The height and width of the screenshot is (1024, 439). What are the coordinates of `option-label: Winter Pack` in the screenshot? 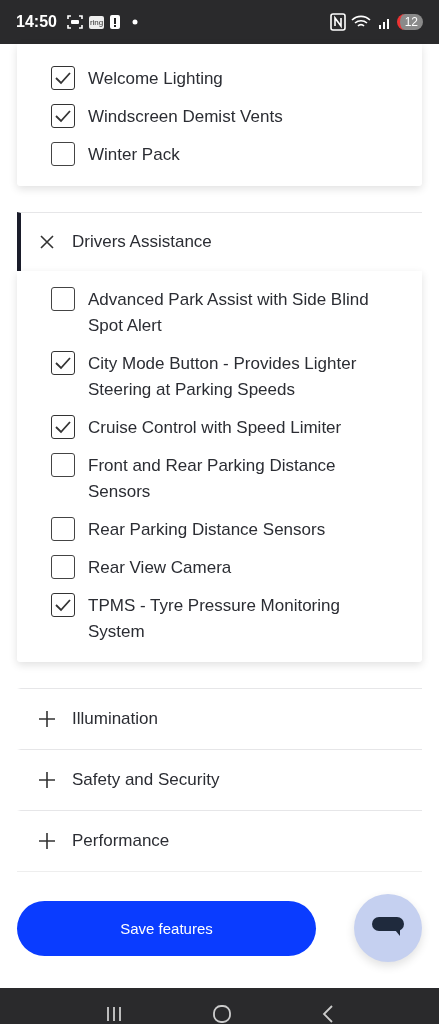 It's located at (134, 155).